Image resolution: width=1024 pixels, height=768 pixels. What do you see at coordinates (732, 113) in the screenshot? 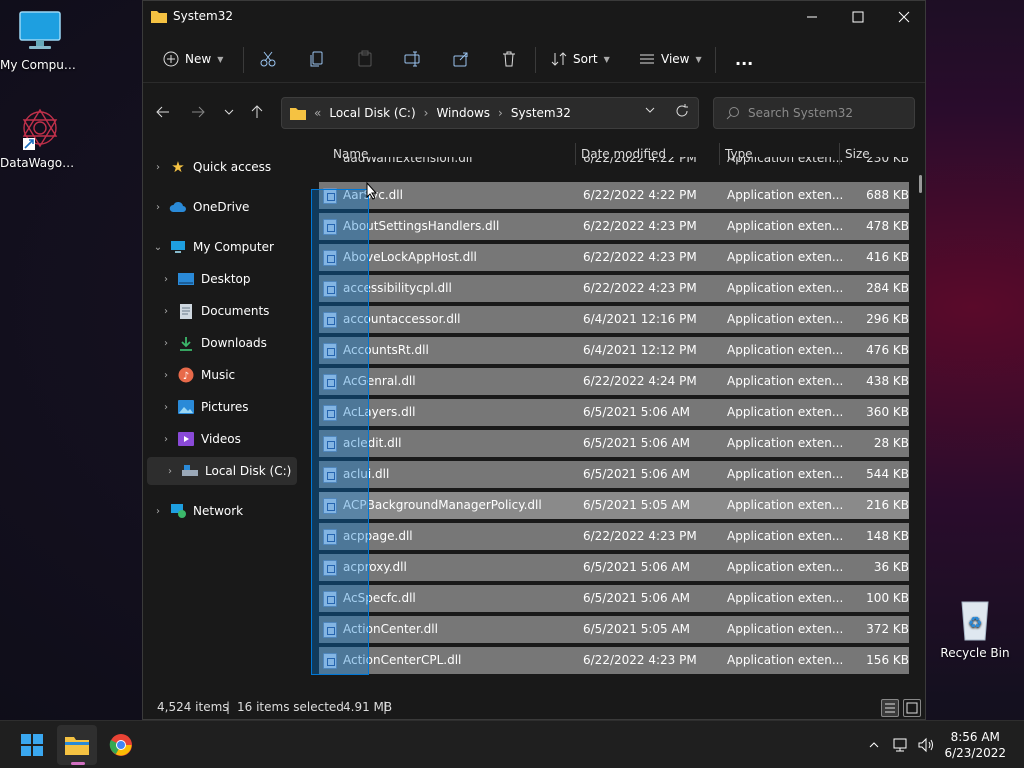
I see `search-icon` at bounding box center [732, 113].